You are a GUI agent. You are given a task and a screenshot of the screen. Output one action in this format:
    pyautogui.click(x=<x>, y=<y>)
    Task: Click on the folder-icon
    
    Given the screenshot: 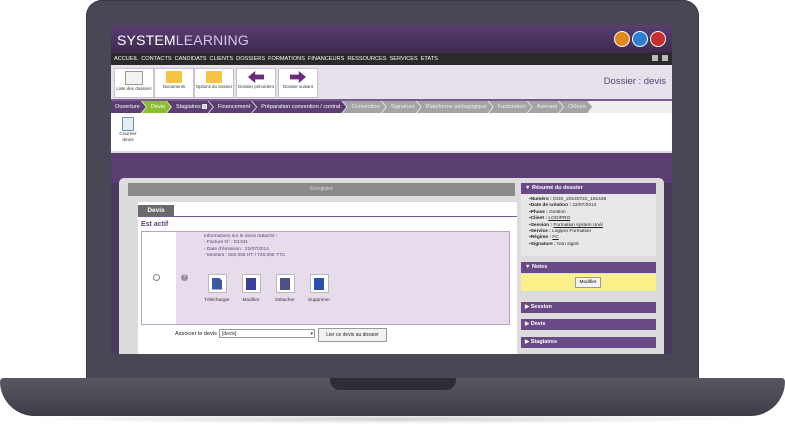 What is the action you would take?
    pyautogui.click(x=174, y=77)
    